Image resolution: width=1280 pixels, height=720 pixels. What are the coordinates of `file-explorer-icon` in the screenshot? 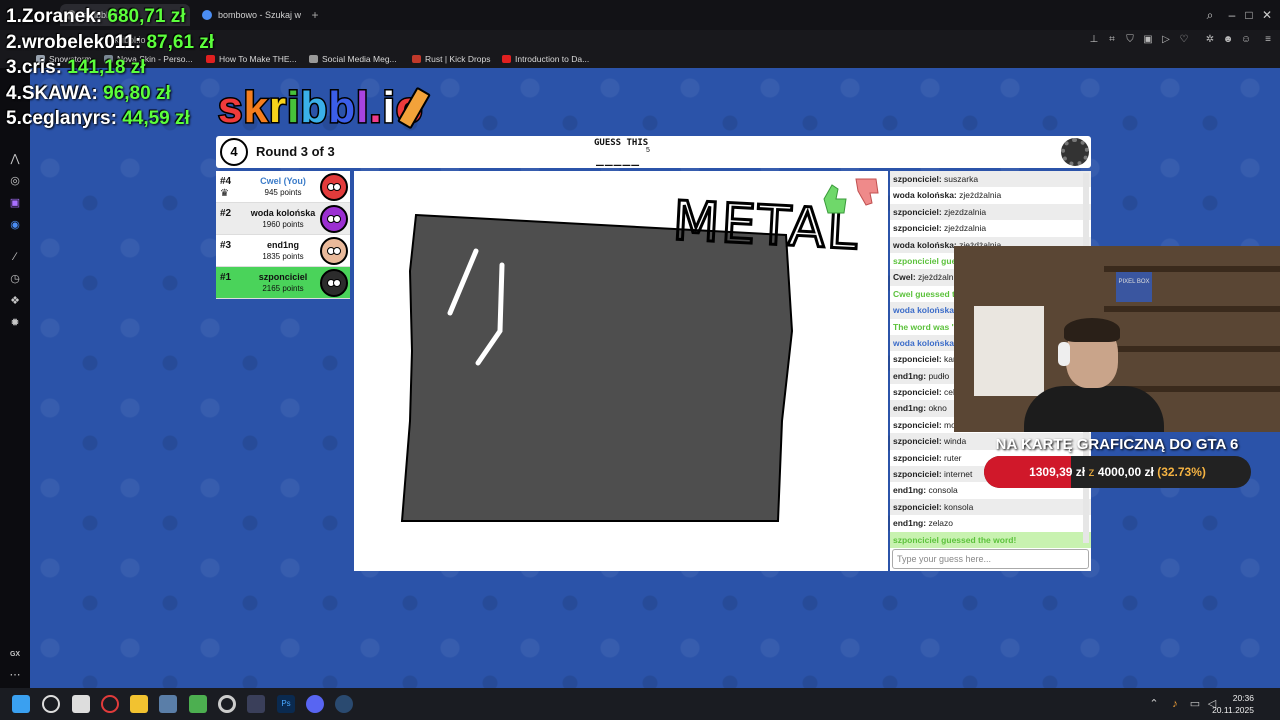 It's located at (139, 704).